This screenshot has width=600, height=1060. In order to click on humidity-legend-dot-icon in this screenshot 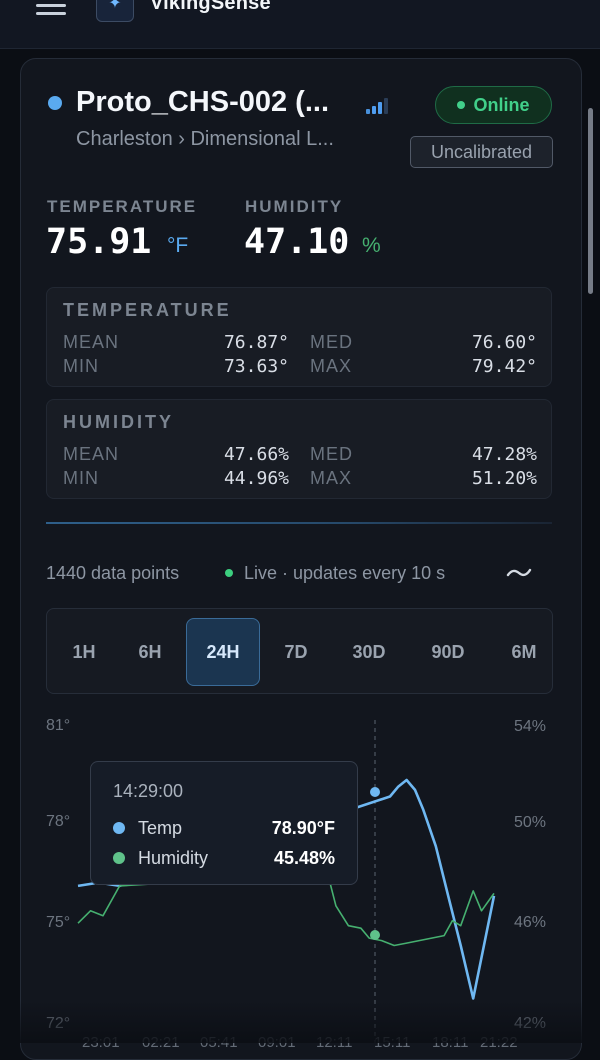, I will do `click(119, 858)`.